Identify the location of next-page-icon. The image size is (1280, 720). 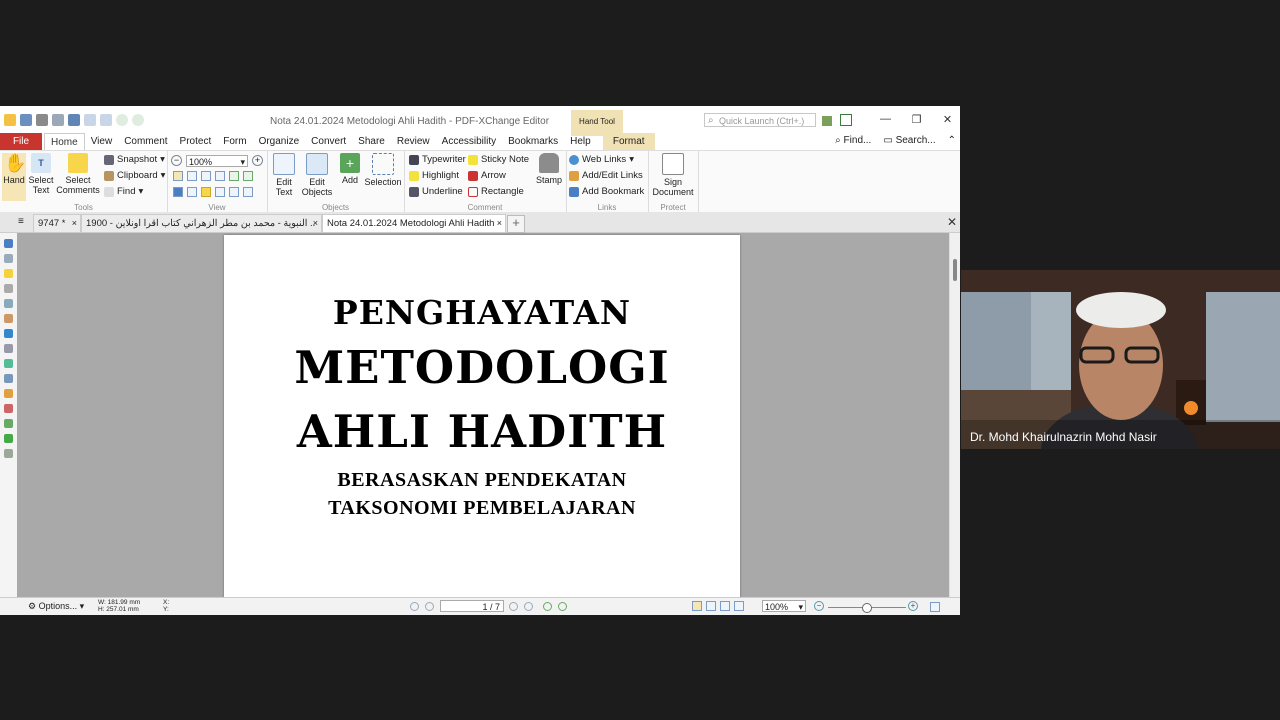
(513, 606).